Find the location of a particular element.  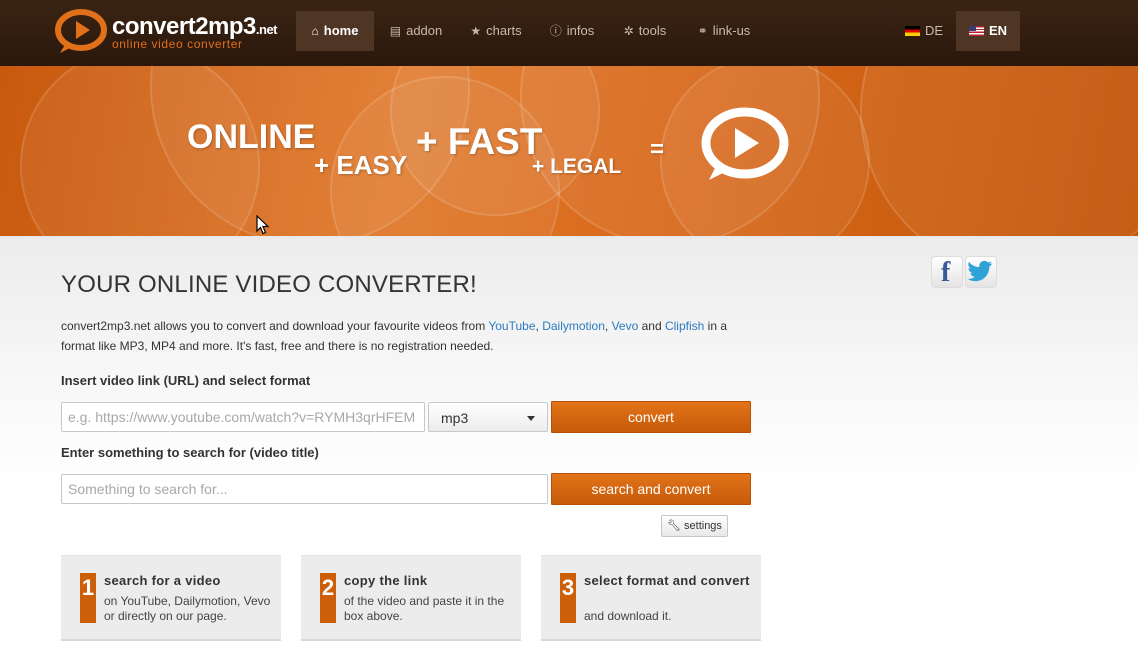

language-de: DE is located at coordinates (924, 31).